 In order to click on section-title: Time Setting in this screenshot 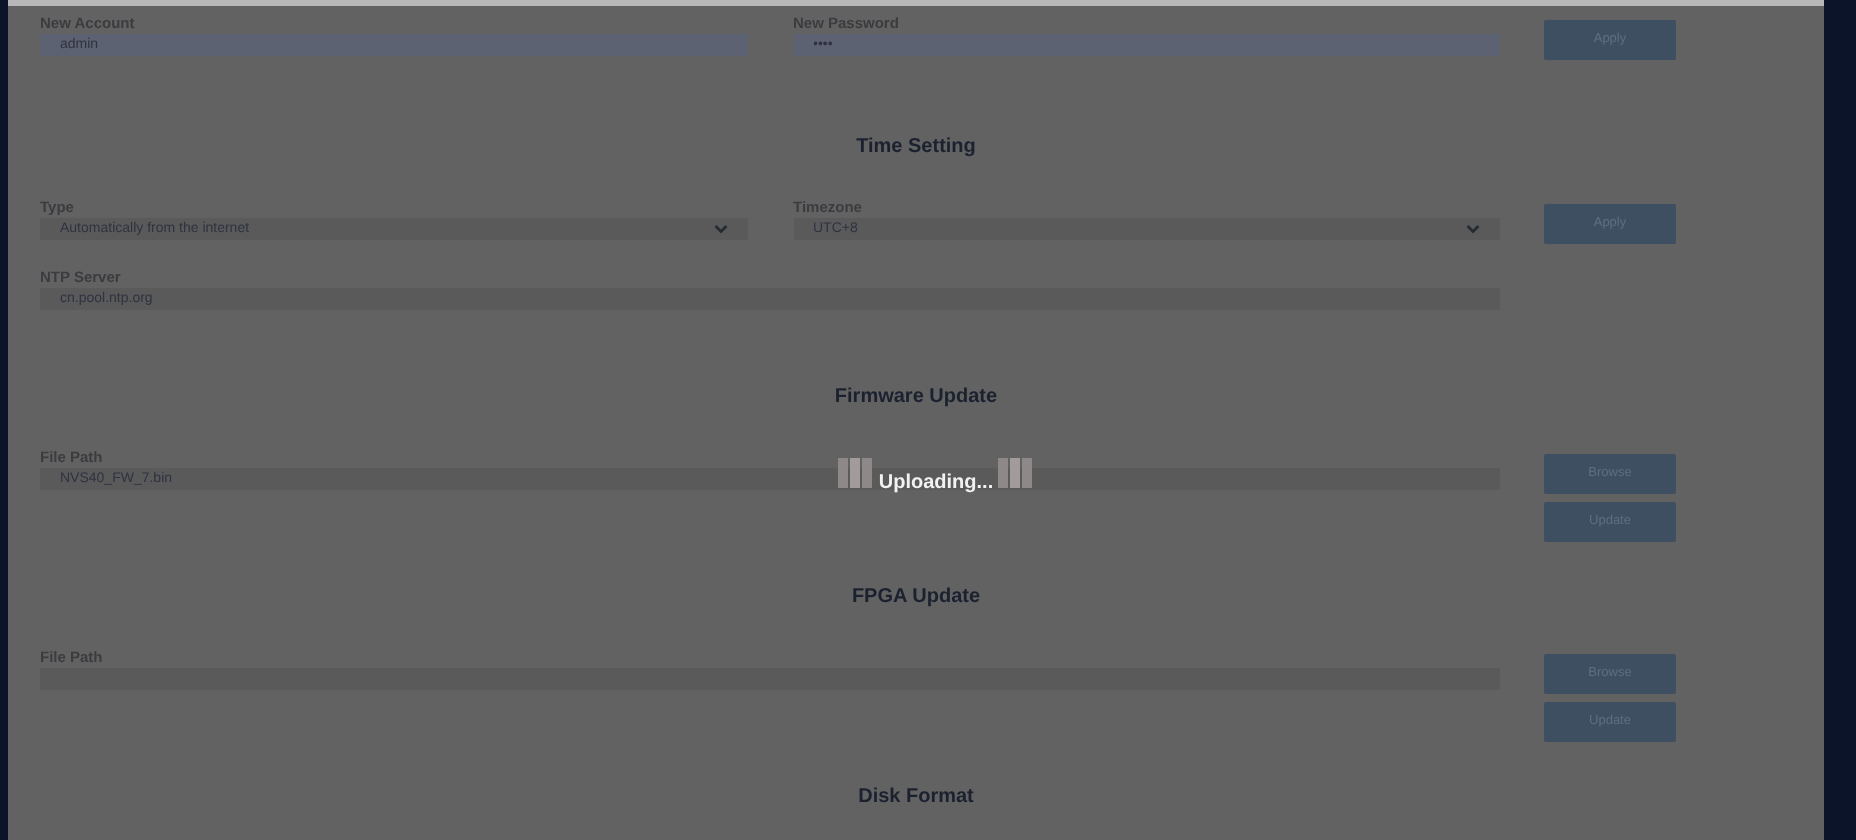, I will do `click(916, 148)`.